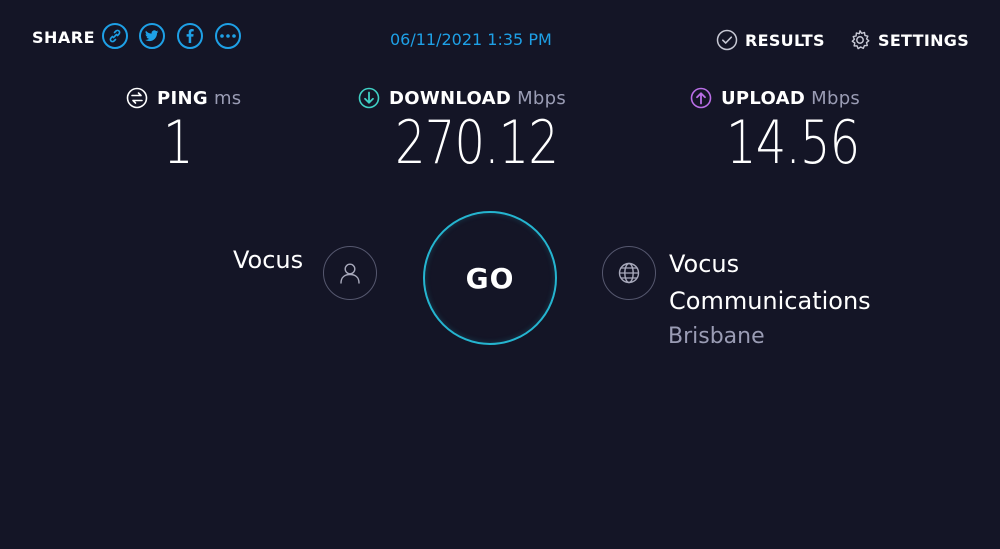 This screenshot has height=549, width=1000. What do you see at coordinates (799, 283) in the screenshot?
I see `server-name: Vocus Communications` at bounding box center [799, 283].